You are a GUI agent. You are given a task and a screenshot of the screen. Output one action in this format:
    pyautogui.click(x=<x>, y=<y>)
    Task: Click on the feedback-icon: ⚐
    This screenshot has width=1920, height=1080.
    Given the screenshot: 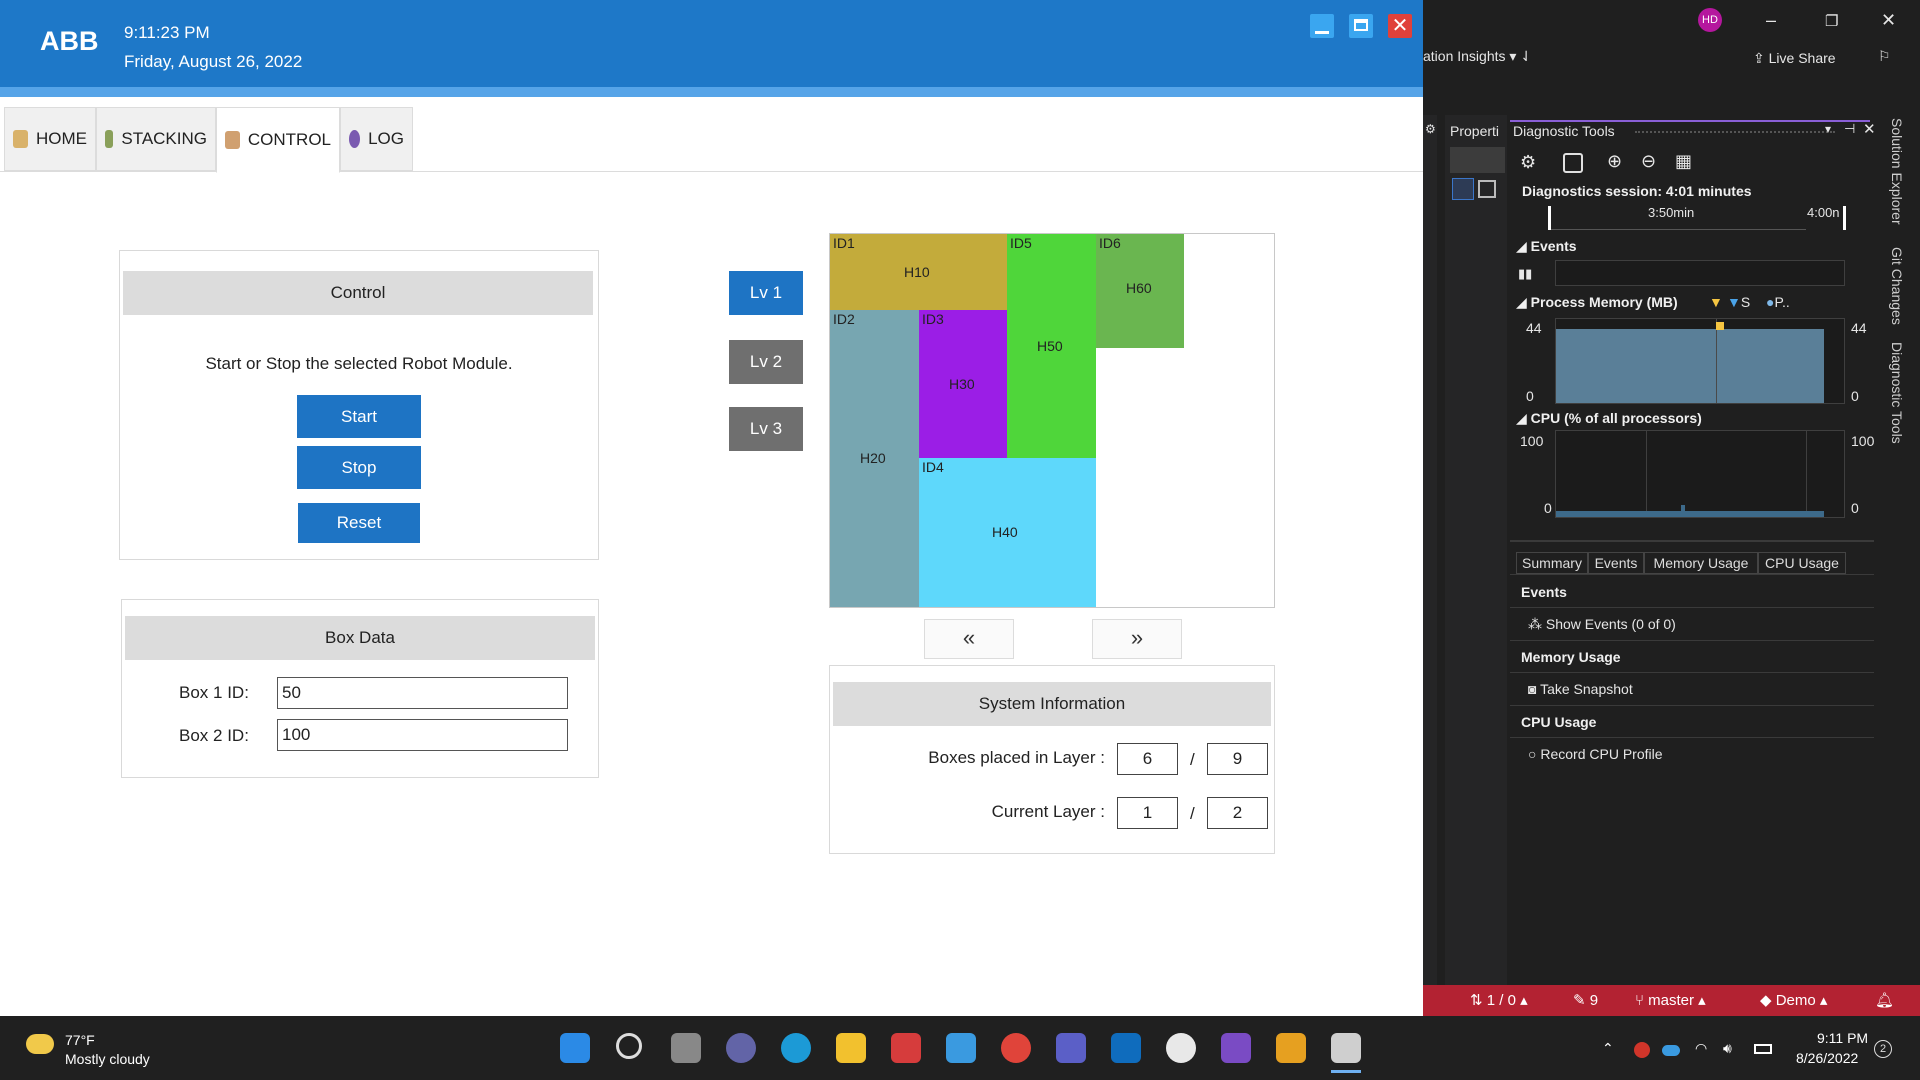 What is the action you would take?
    pyautogui.click(x=1884, y=56)
    